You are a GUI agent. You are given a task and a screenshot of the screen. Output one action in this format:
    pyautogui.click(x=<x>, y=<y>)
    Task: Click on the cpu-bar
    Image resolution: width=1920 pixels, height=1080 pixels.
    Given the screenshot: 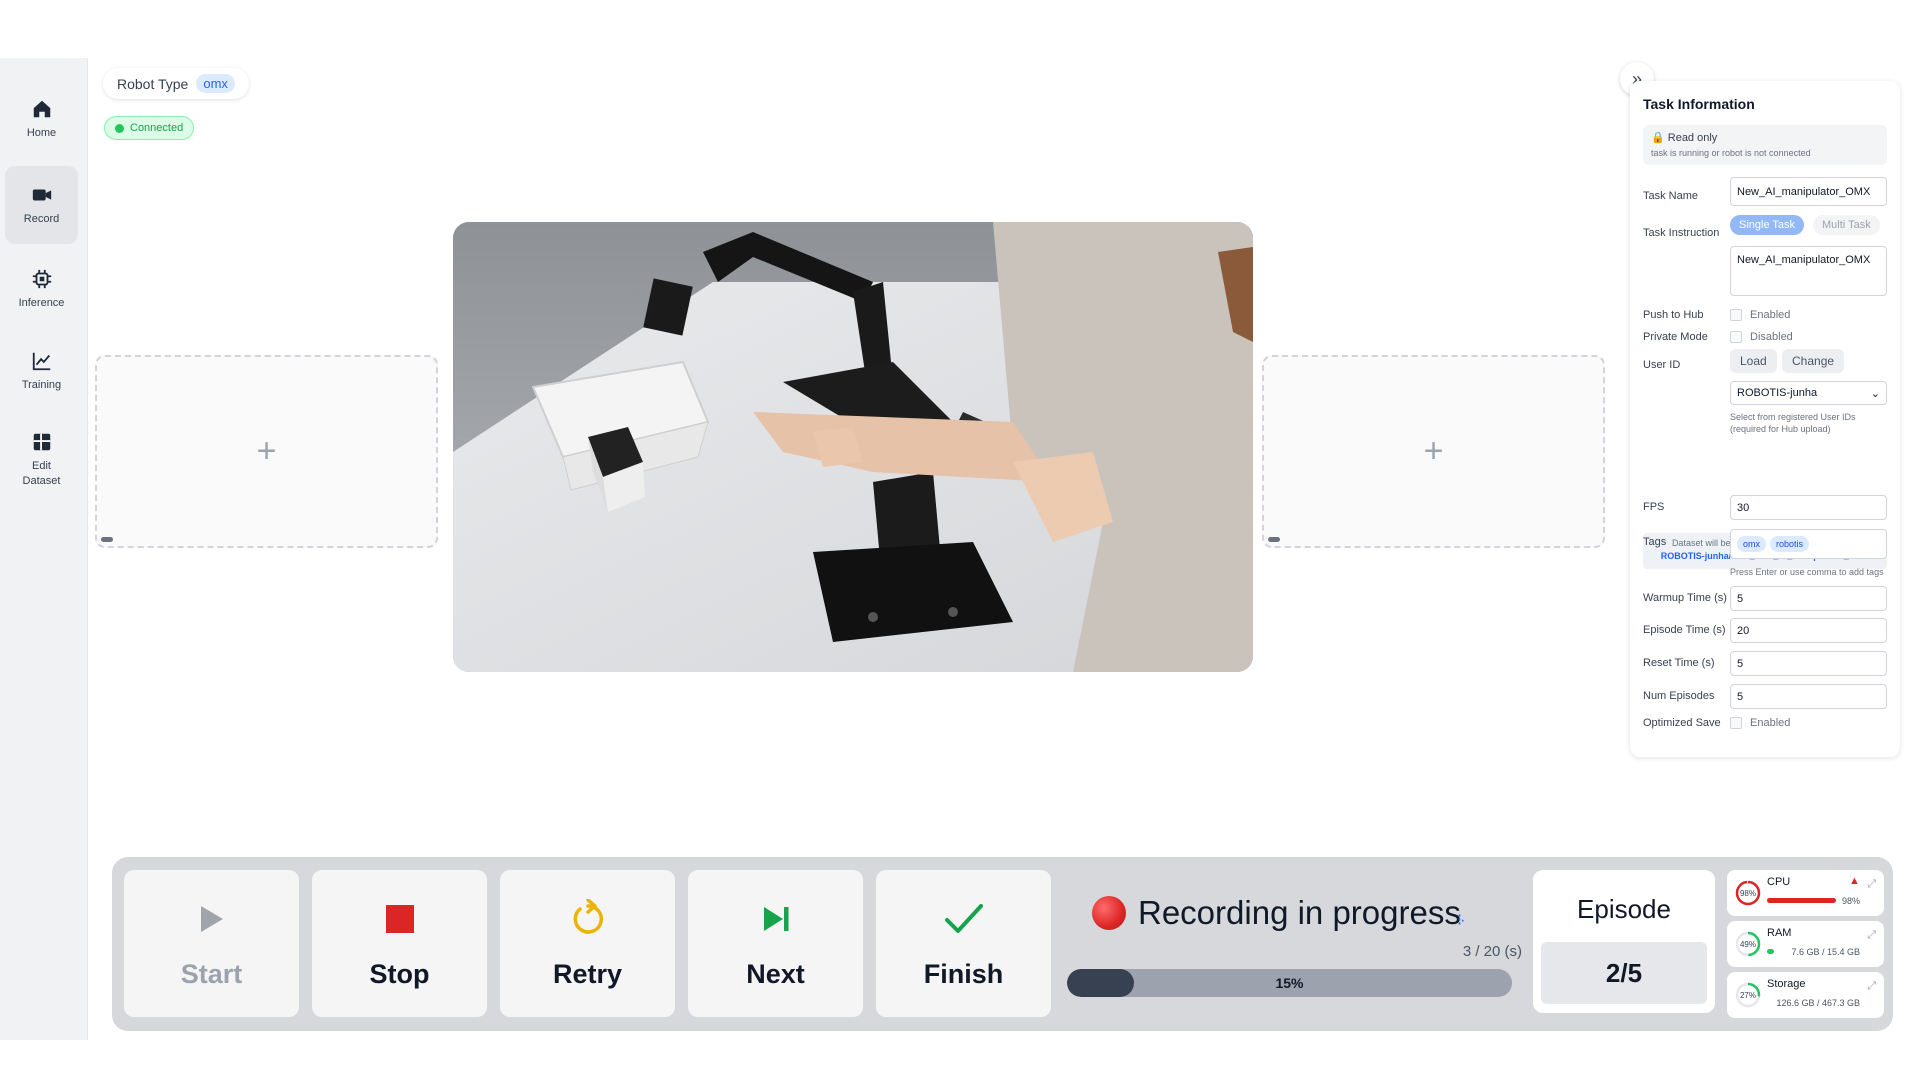 What is the action you would take?
    pyautogui.click(x=1801, y=900)
    